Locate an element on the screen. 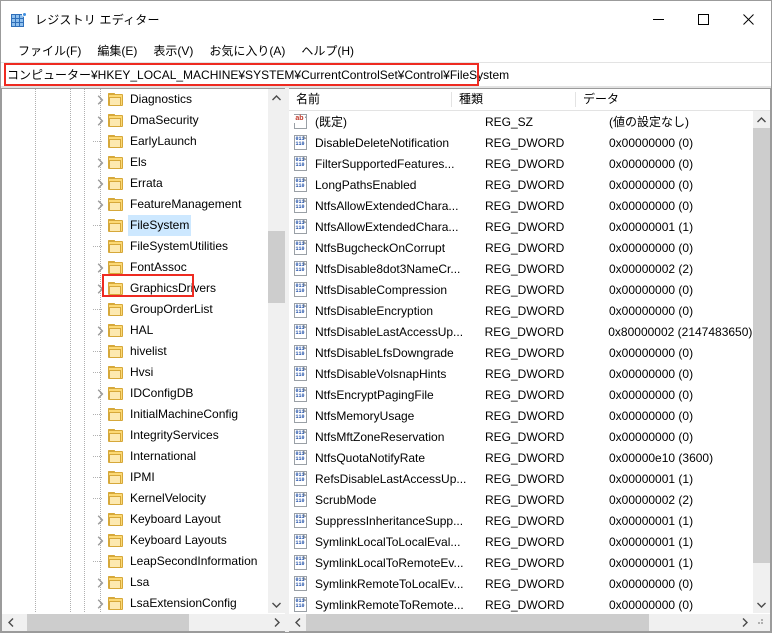  tree-item-kernelvelocity: KernelVelocity is located at coordinates (134, 498).